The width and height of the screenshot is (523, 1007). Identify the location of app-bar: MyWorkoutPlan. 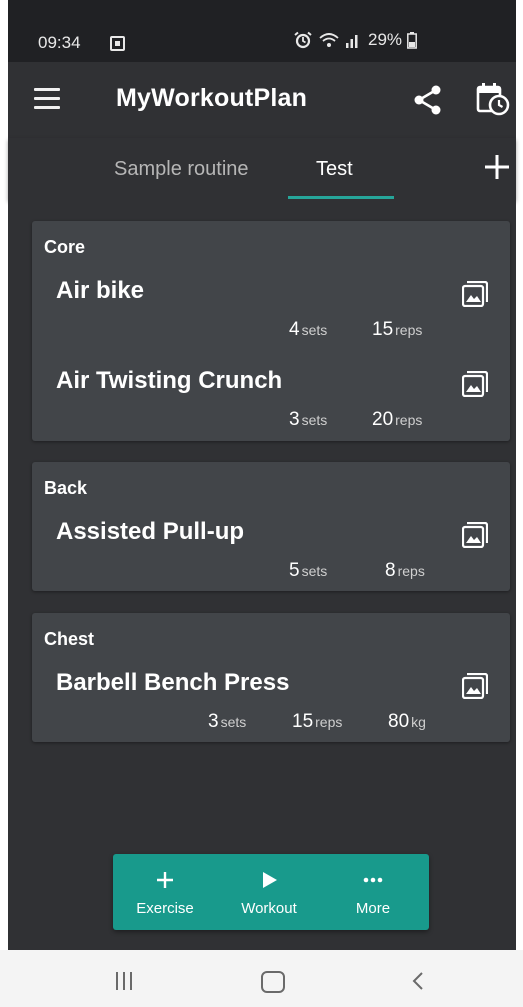
(262, 100).